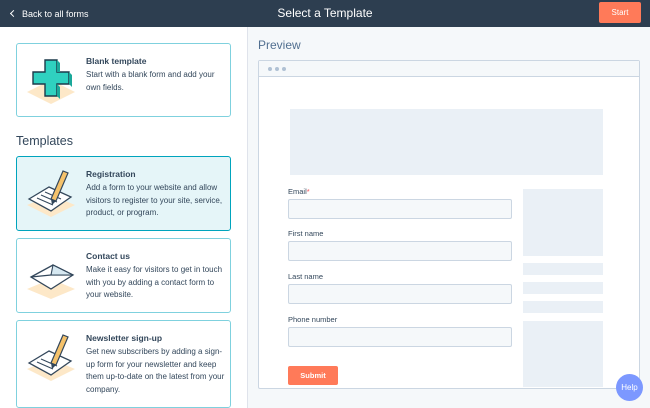 The image size is (650, 408). What do you see at coordinates (629, 387) in the screenshot?
I see `help-button: Help` at bounding box center [629, 387].